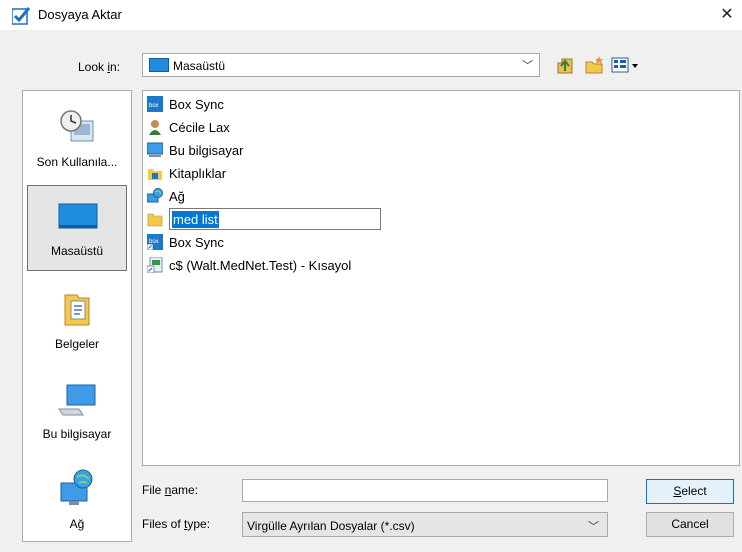  What do you see at coordinates (155, 174) in the screenshot?
I see `libraries-icon` at bounding box center [155, 174].